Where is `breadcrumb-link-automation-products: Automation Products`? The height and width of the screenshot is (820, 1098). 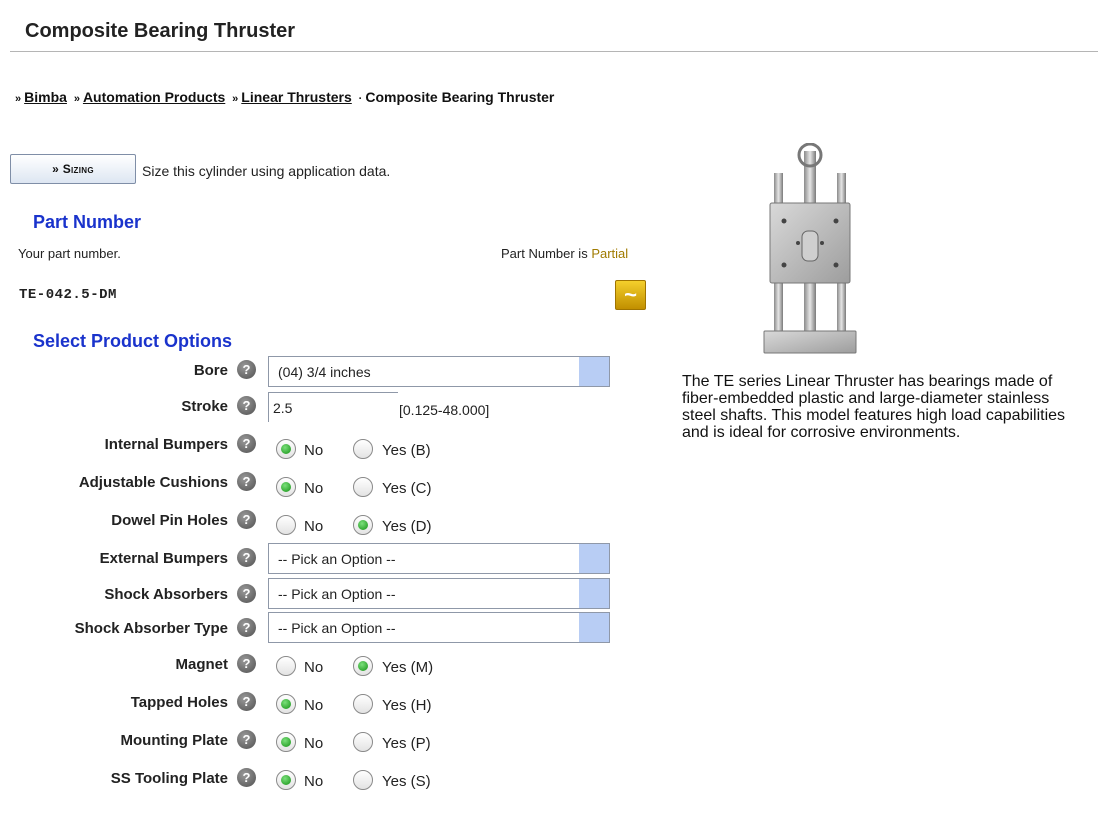
breadcrumb-link-automation-products: Automation Products is located at coordinates (154, 97).